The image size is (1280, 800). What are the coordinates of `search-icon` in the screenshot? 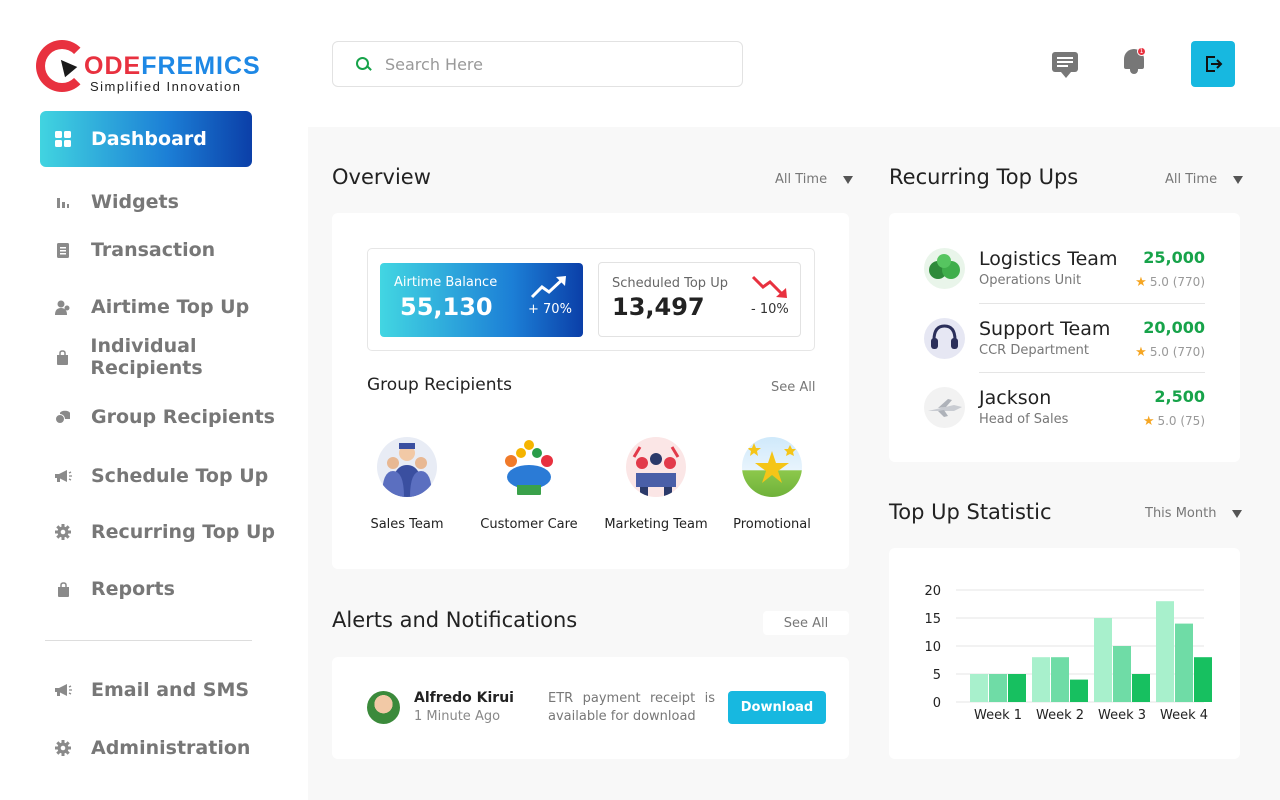 It's located at (363, 64).